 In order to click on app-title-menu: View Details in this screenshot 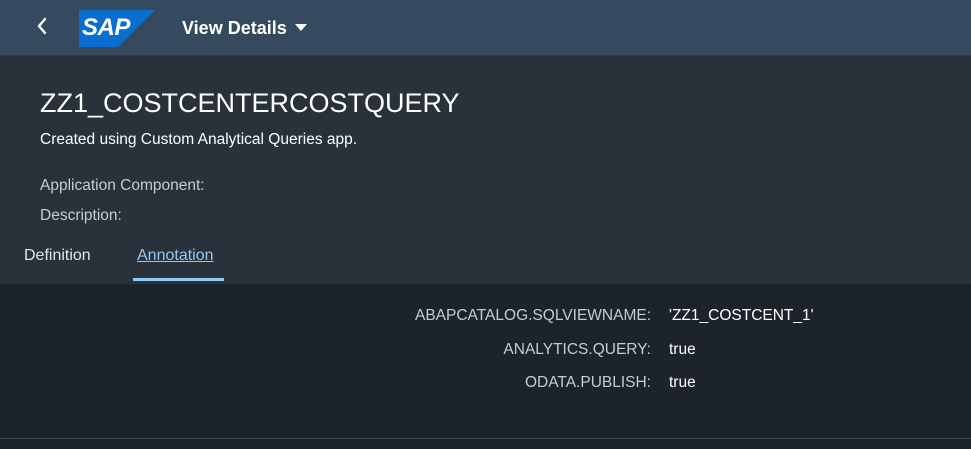, I will do `click(244, 28)`.